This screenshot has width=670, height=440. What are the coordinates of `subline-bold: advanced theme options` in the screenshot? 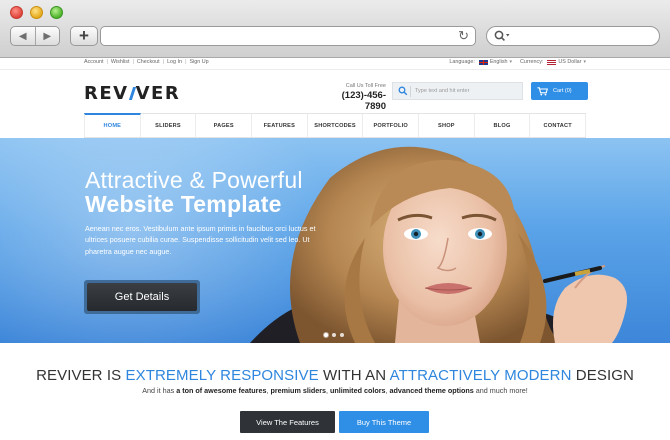 It's located at (431, 390).